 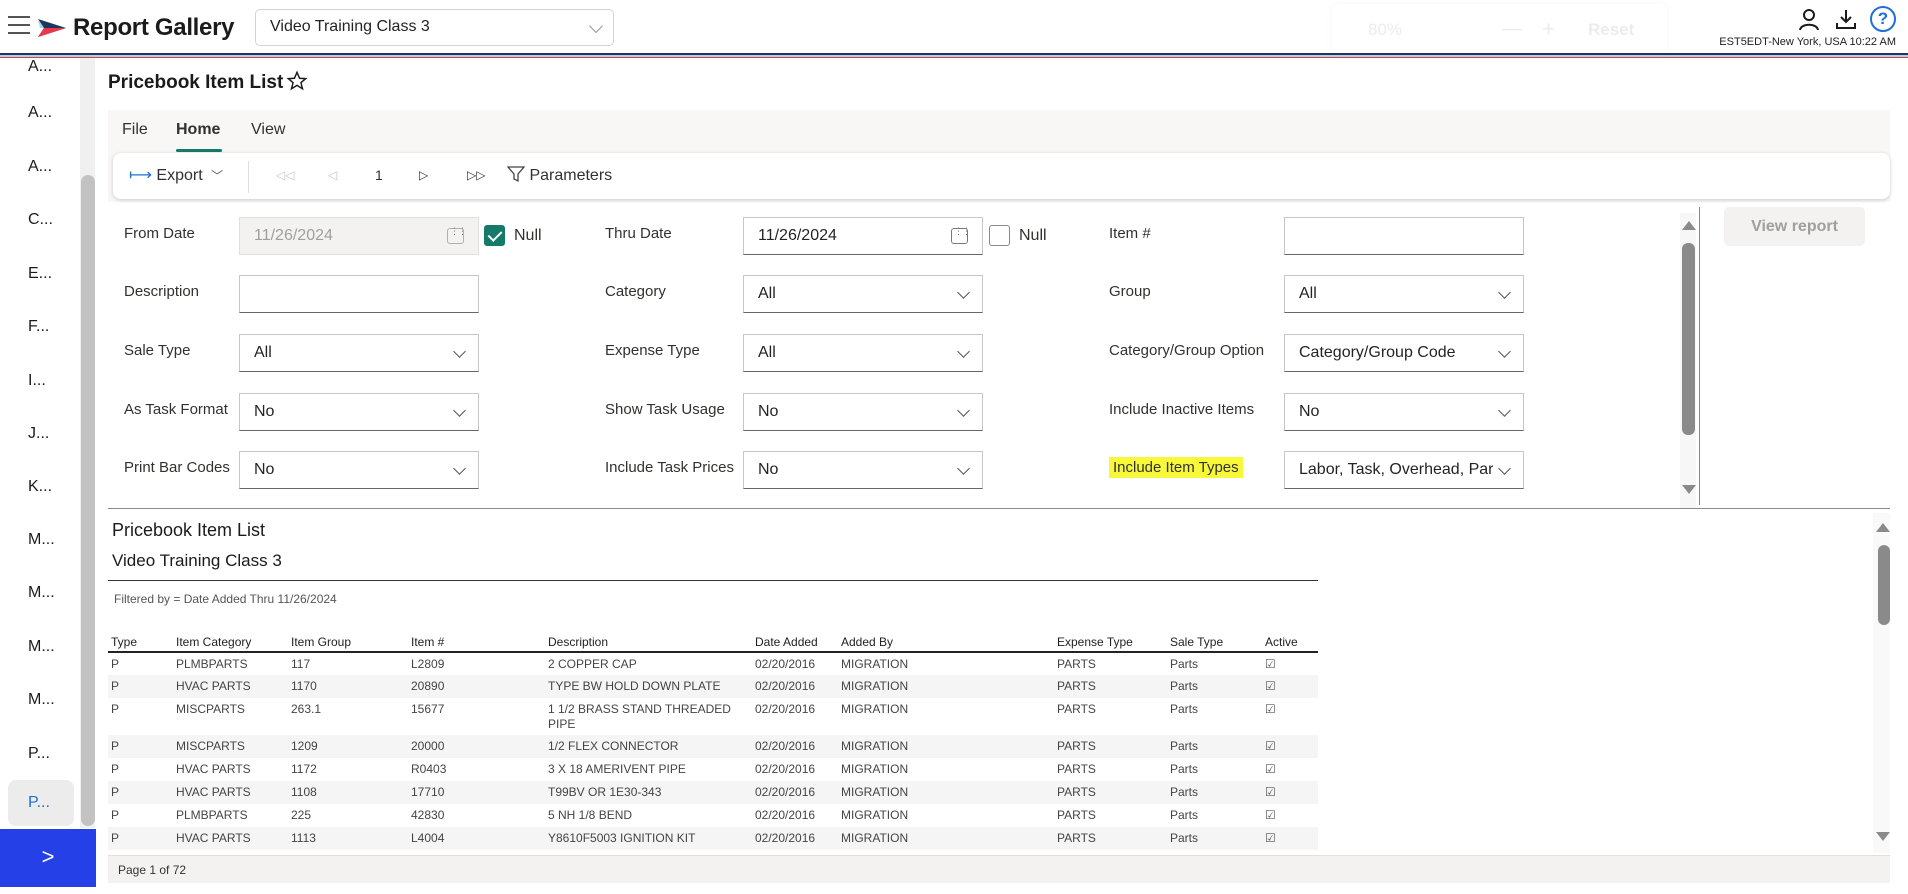 What do you see at coordinates (359, 470) in the screenshot?
I see `print-bar-codes-select: No` at bounding box center [359, 470].